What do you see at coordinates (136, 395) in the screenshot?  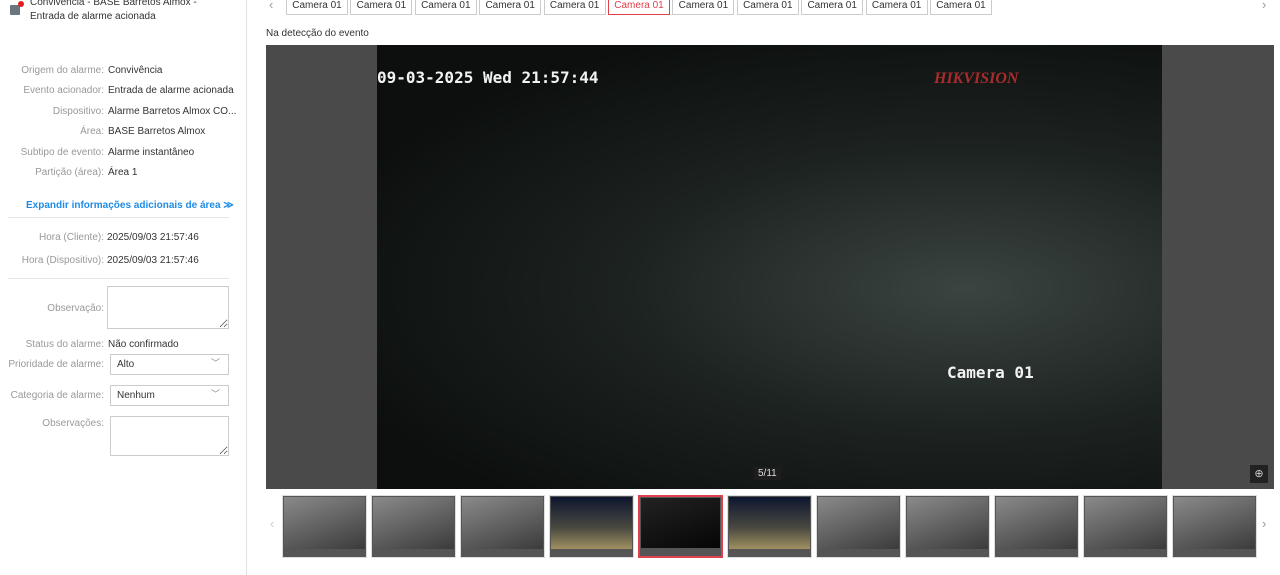 I see `categoria-value: Nenhum` at bounding box center [136, 395].